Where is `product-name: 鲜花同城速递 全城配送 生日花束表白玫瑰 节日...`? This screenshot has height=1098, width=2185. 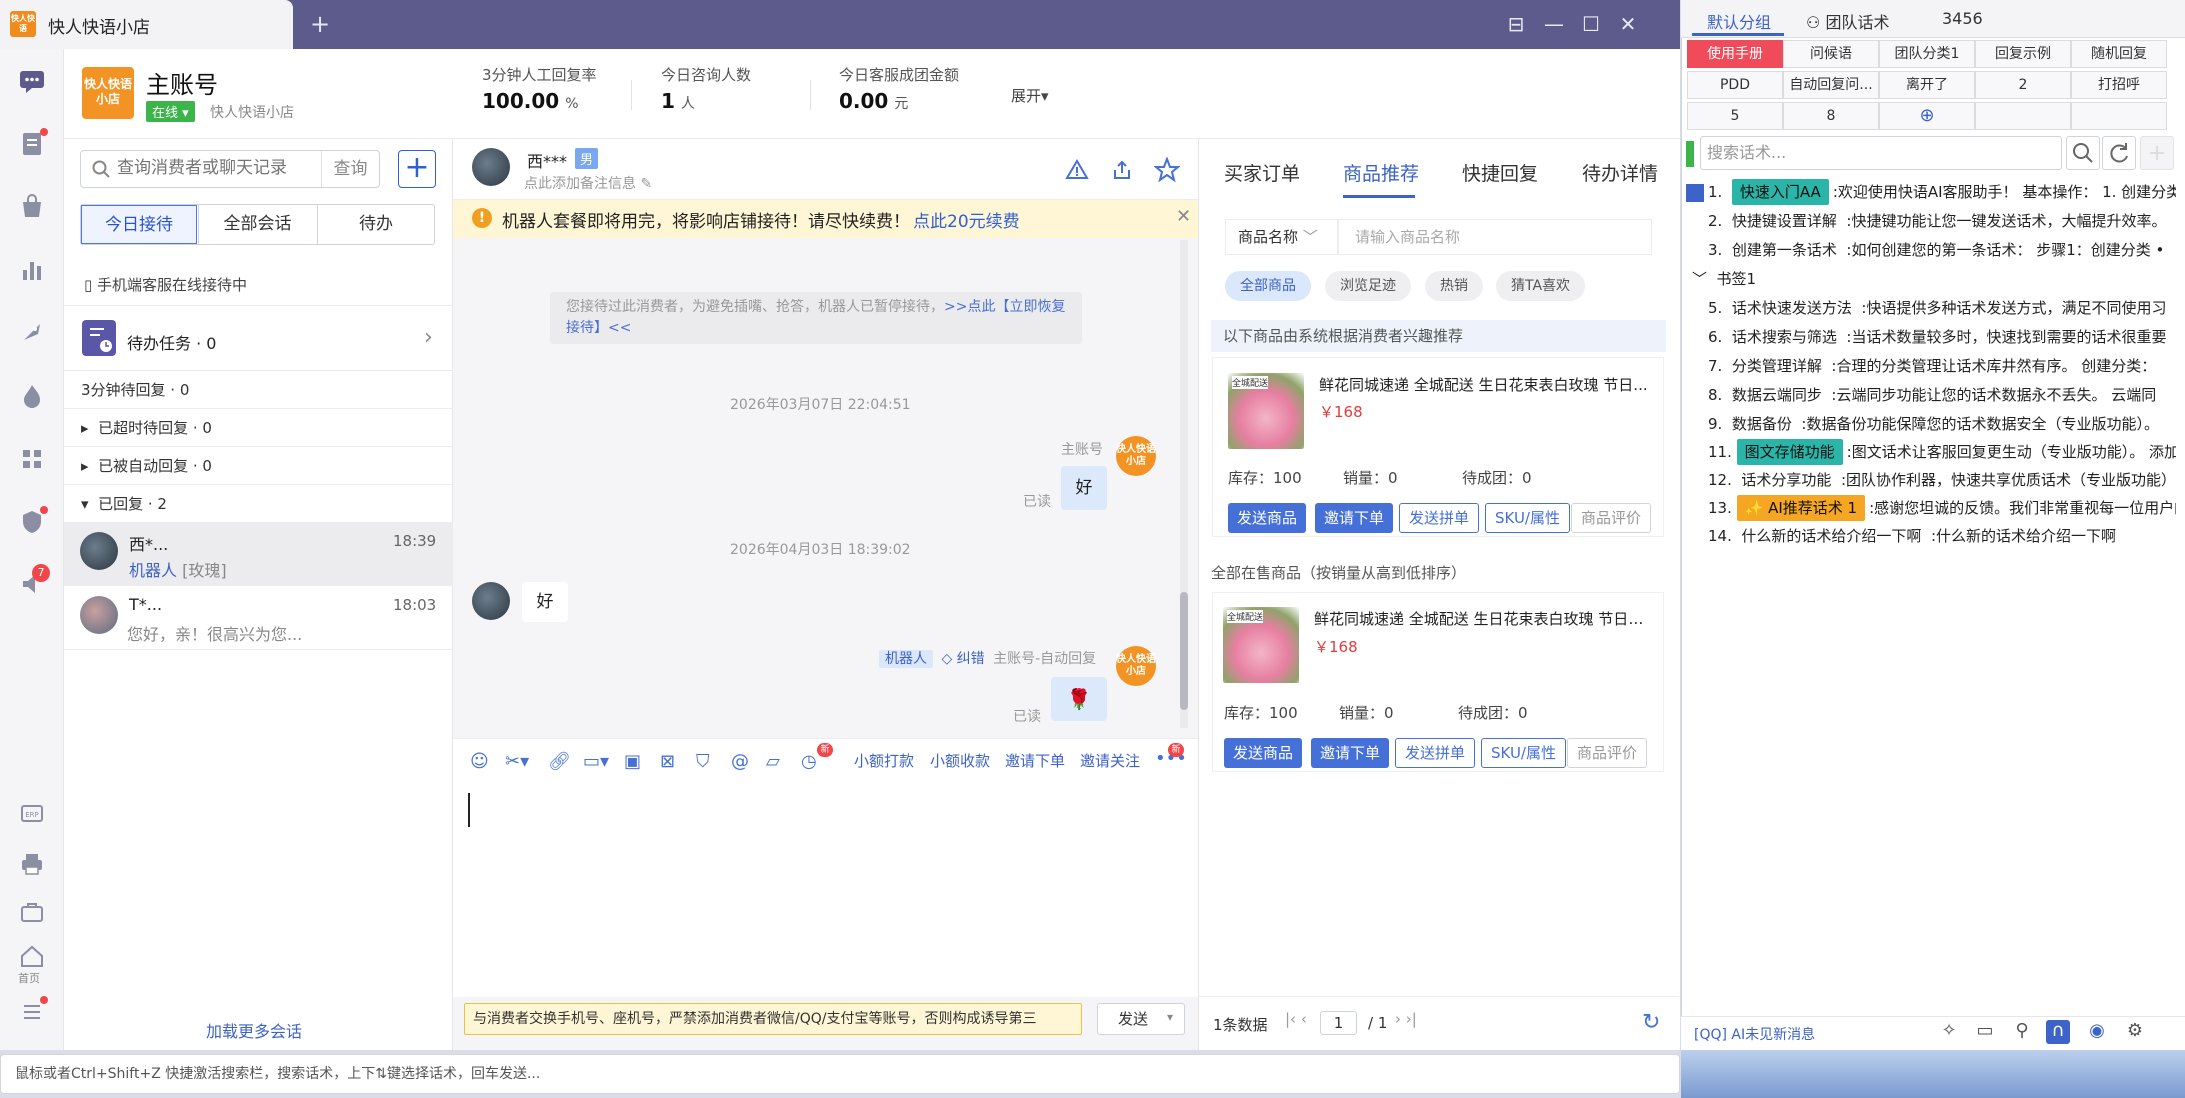 product-name: 鲜花同城速递 全城配送 生日花束表白玫瑰 节日... is located at coordinates (1488, 384).